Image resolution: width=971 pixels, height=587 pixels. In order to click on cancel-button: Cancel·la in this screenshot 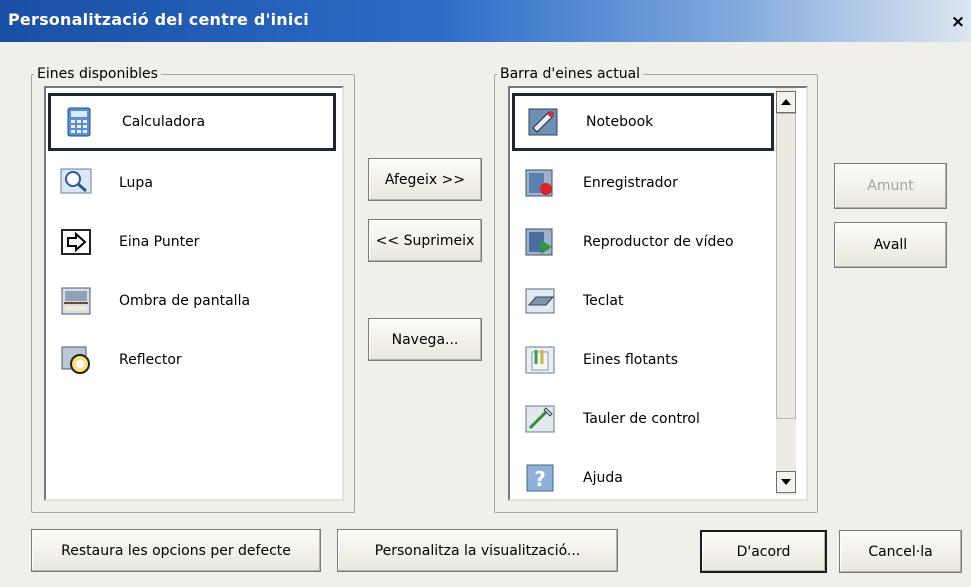, I will do `click(900, 551)`.